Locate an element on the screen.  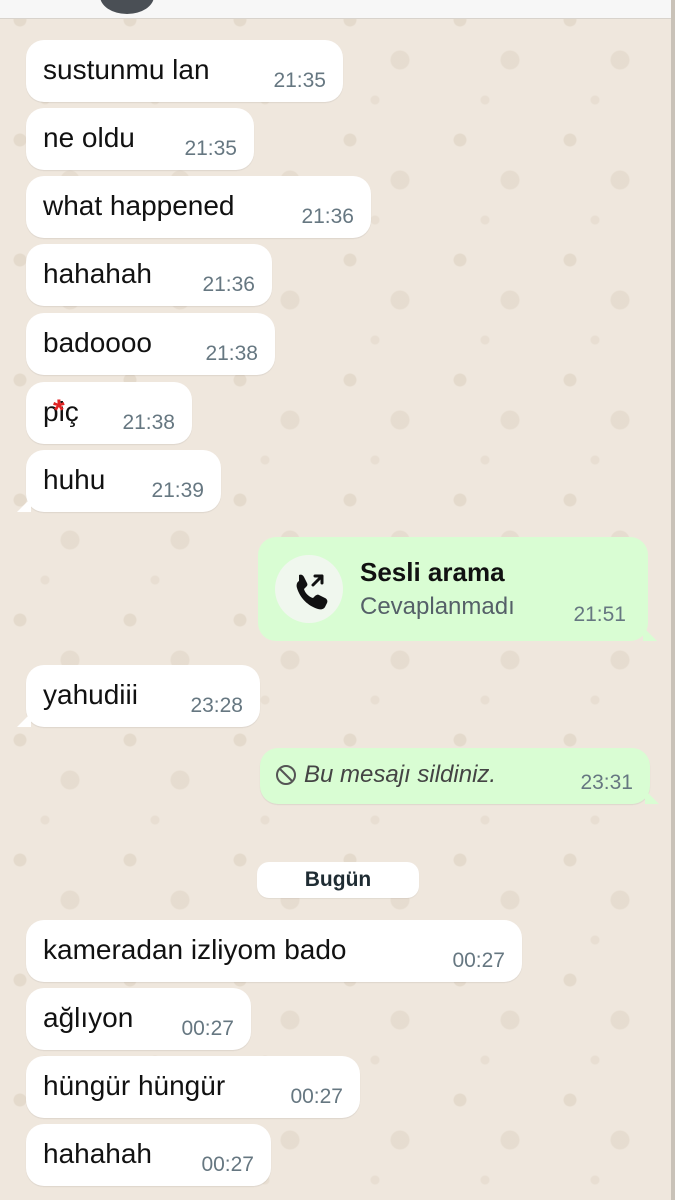
blocked-icon is located at coordinates (286, 775).